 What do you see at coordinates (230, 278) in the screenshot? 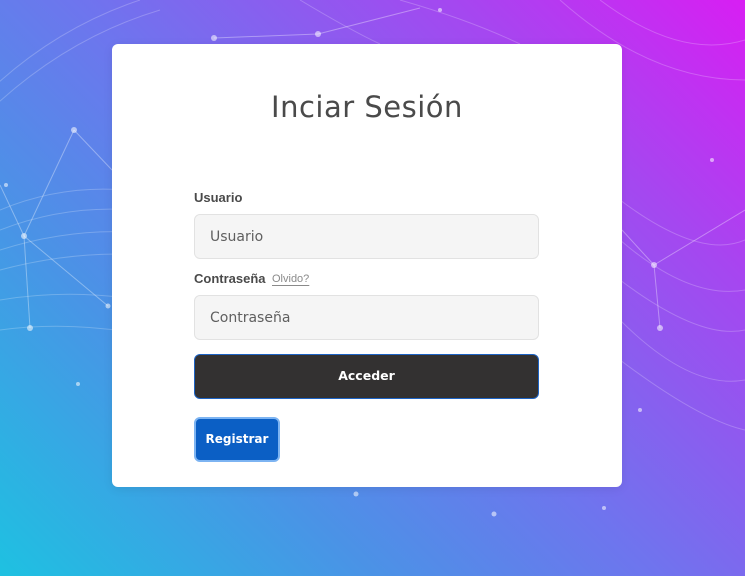
I see `password-label: Contraseña` at bounding box center [230, 278].